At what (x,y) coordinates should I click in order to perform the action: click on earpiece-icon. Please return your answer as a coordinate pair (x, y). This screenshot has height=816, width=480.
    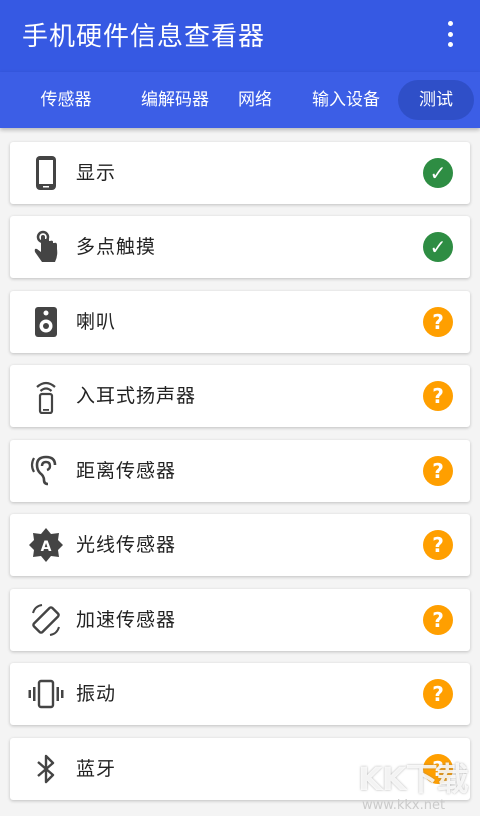
    Looking at the image, I should click on (46, 396).